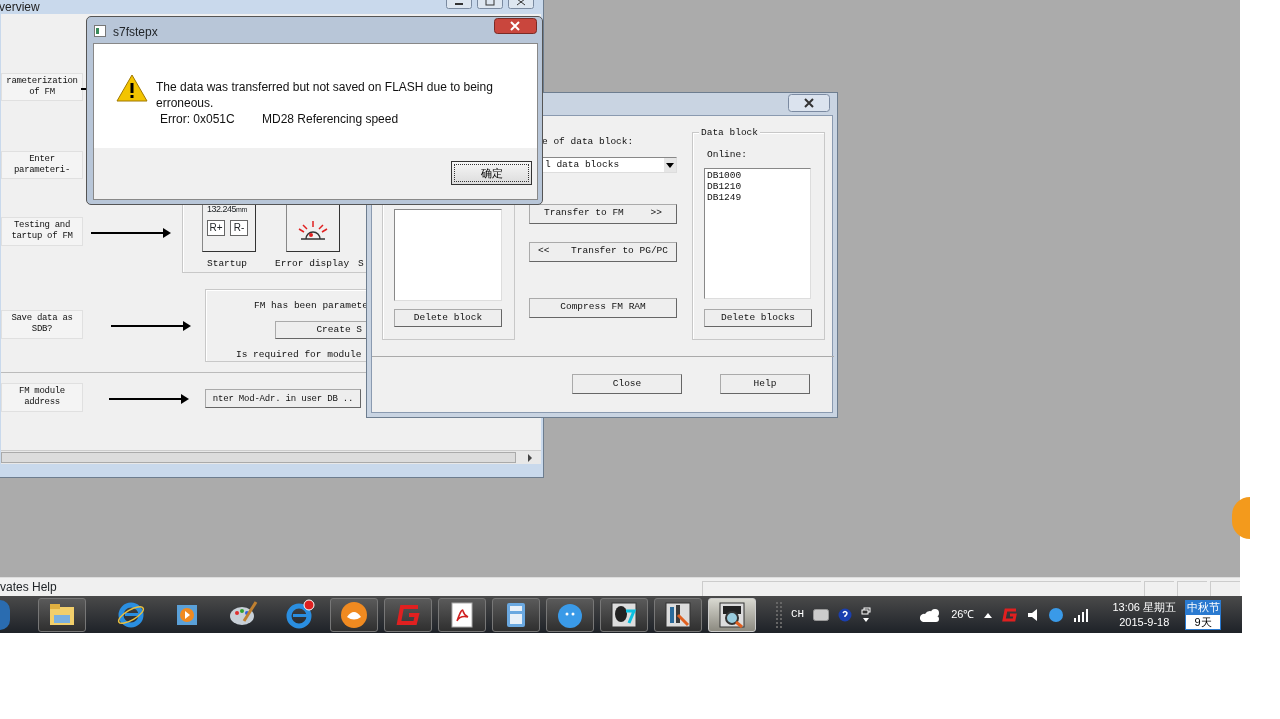 This screenshot has height=719, width=1280. I want to click on error-code: Error: 0x051C, so click(198, 119).